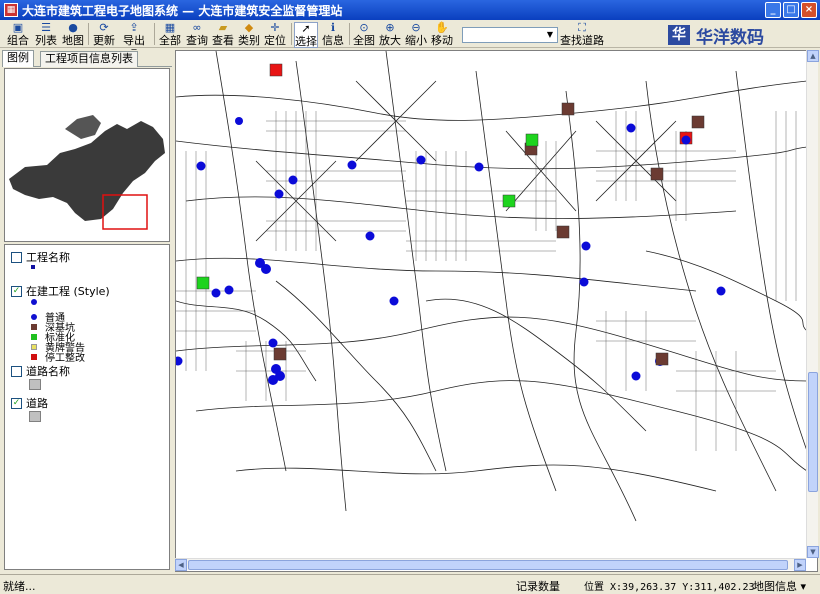 This screenshot has height=594, width=820. What do you see at coordinates (333, 35) in the screenshot?
I see `info-button: ℹ 信息` at bounding box center [333, 35].